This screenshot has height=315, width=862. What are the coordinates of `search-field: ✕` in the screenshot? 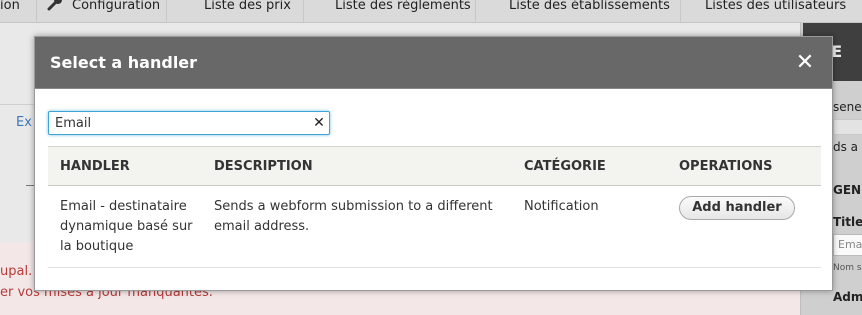 It's located at (189, 123).